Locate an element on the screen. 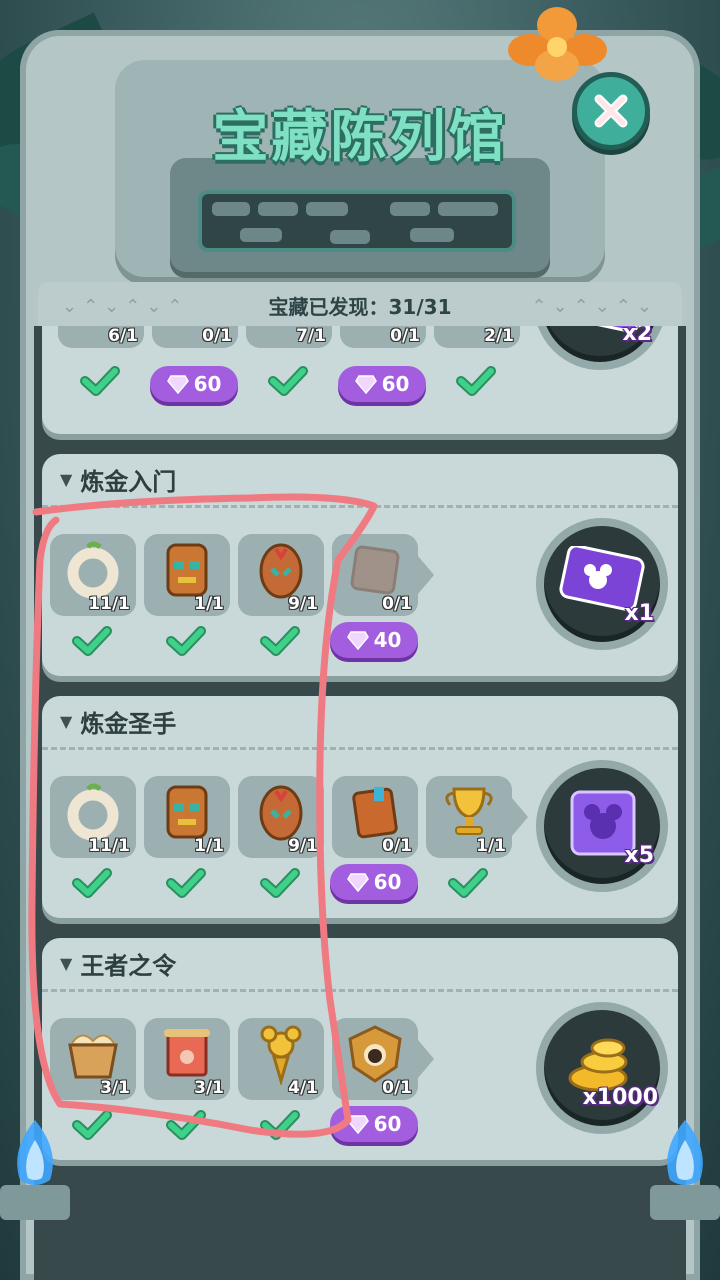  gem-buy-button: 40 is located at coordinates (374, 640).